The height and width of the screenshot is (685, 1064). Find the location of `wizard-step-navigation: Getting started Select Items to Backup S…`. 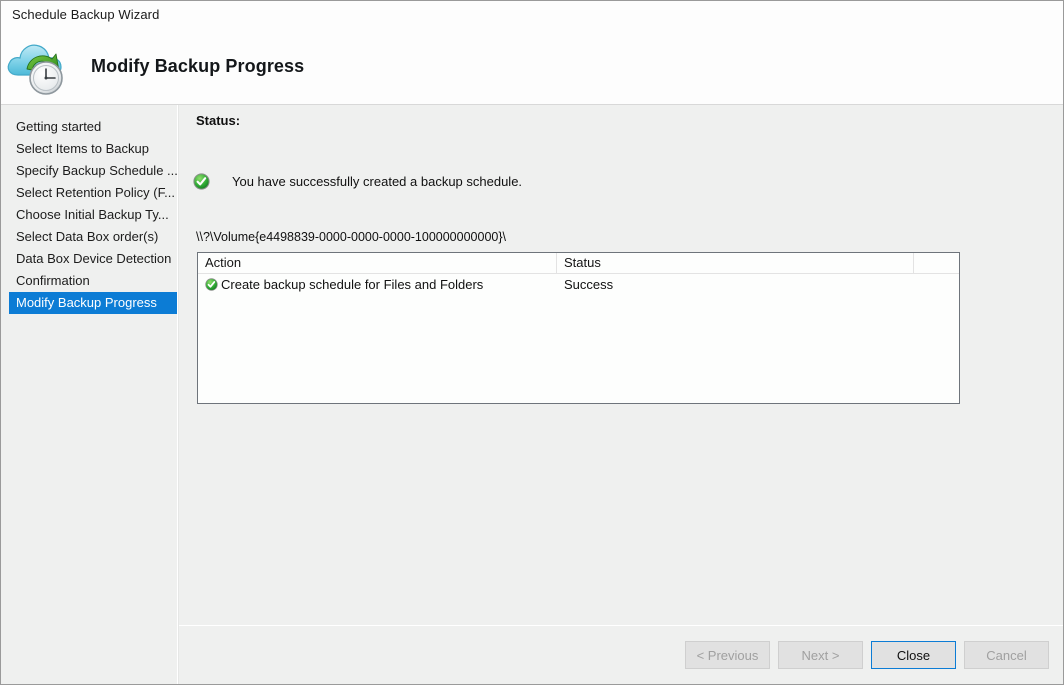

wizard-step-navigation: Getting started Select Items to Backup S… is located at coordinates (89, 394).